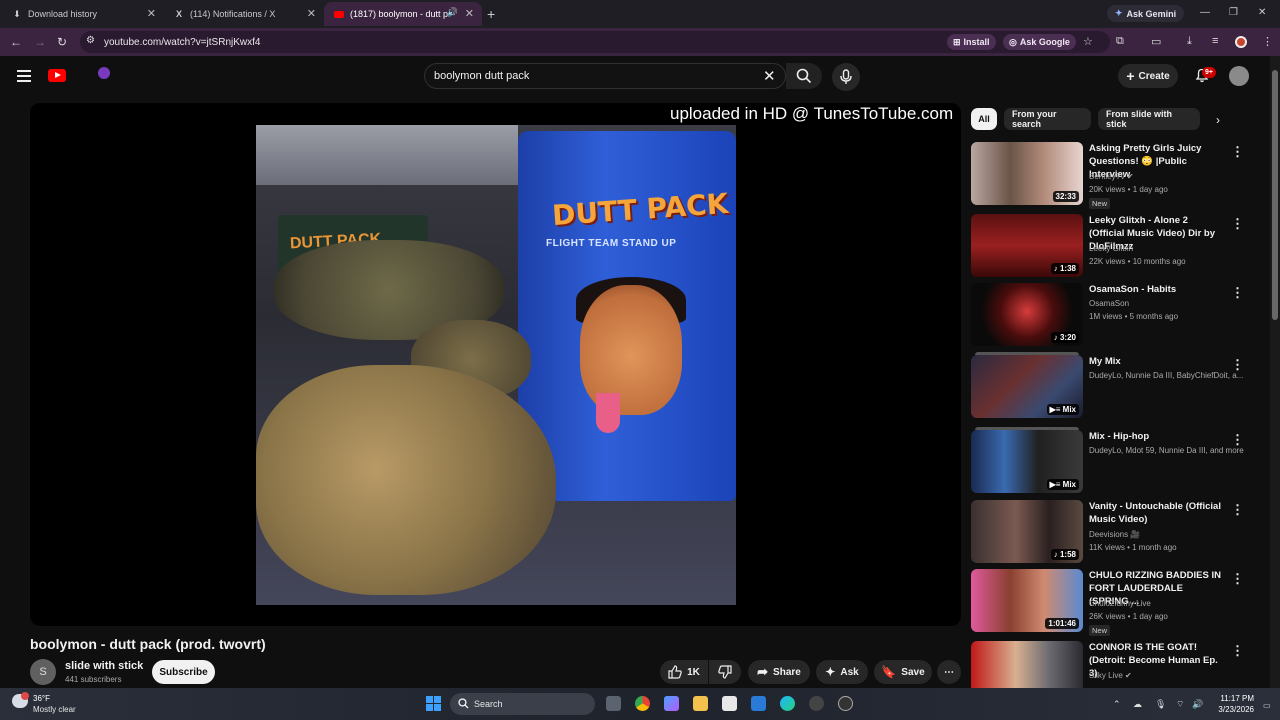 This screenshot has width=1280, height=720. What do you see at coordinates (1027, 314) in the screenshot?
I see `video-thumbnail: ♪ 3:20` at bounding box center [1027, 314].